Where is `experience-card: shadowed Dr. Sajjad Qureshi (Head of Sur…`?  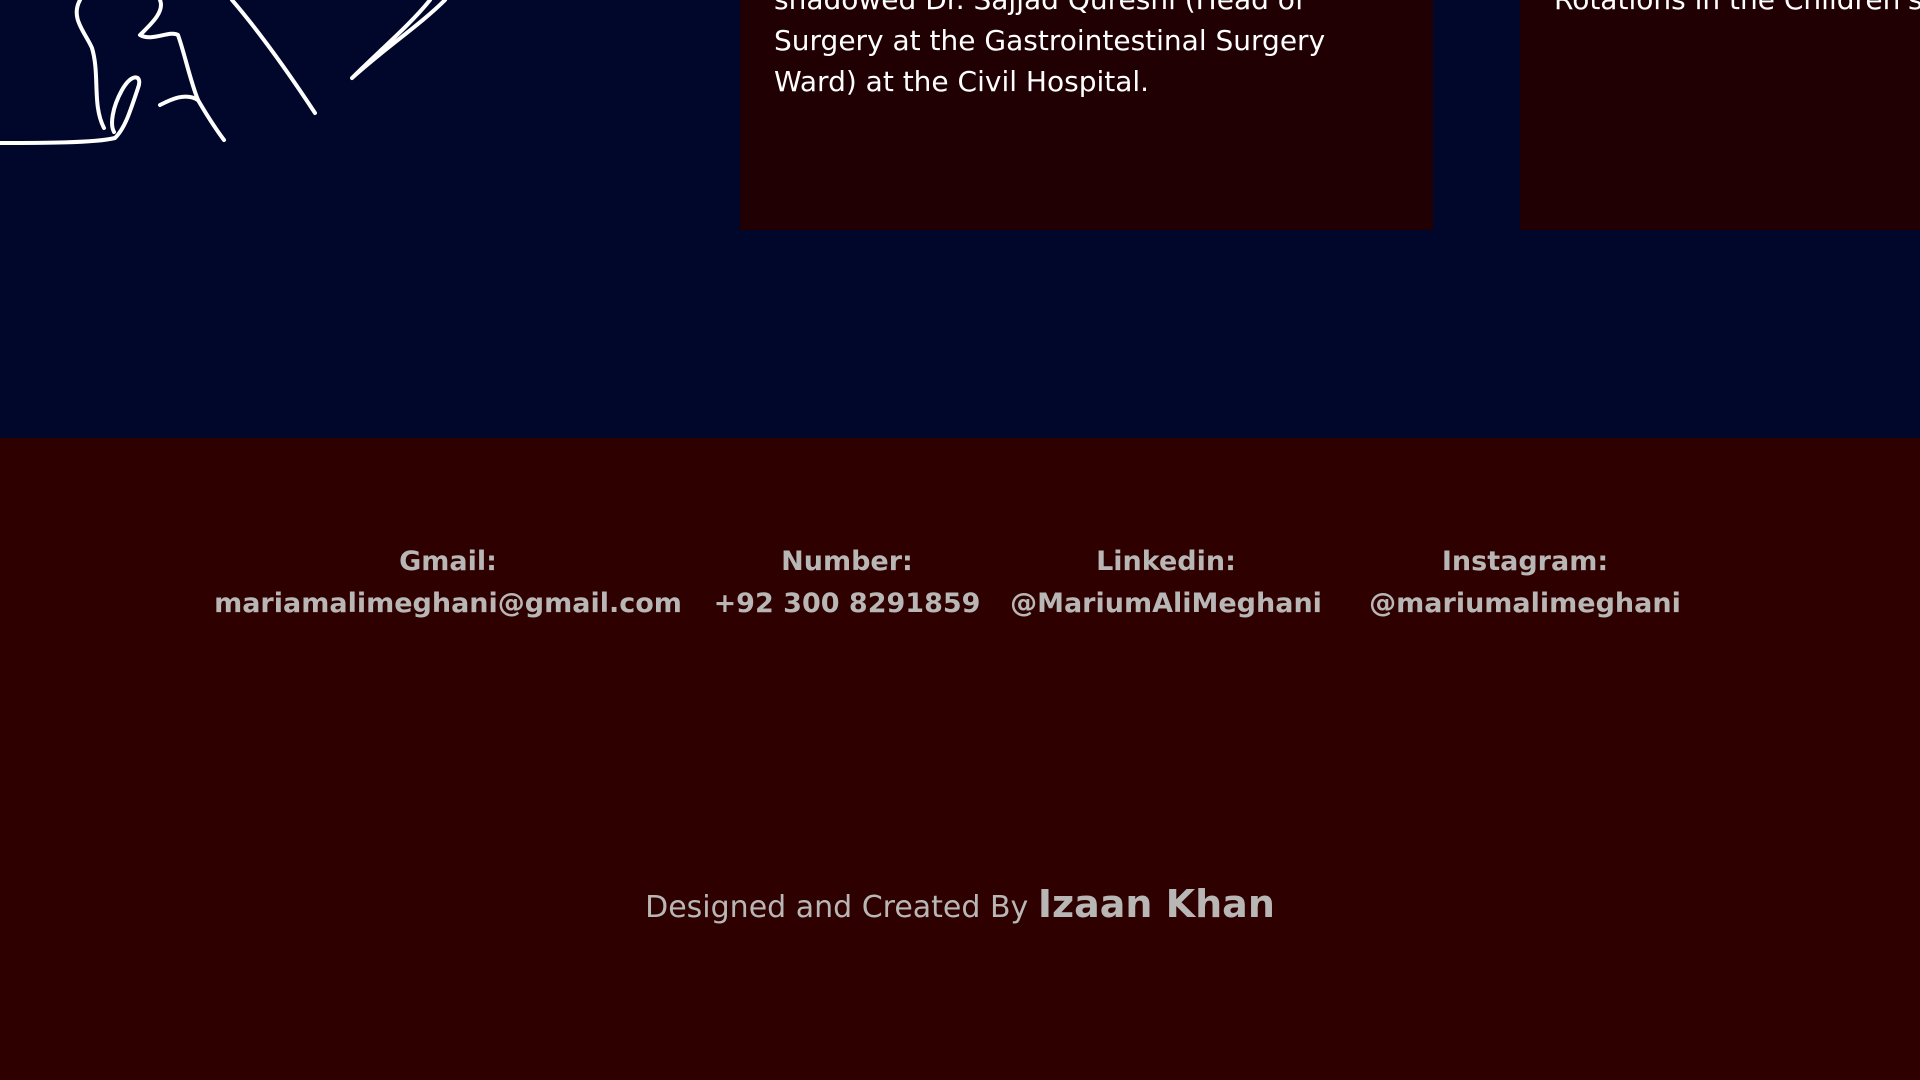
experience-card: shadowed Dr. Sajjad Qureshi (Head of Sur… is located at coordinates (1086, 115).